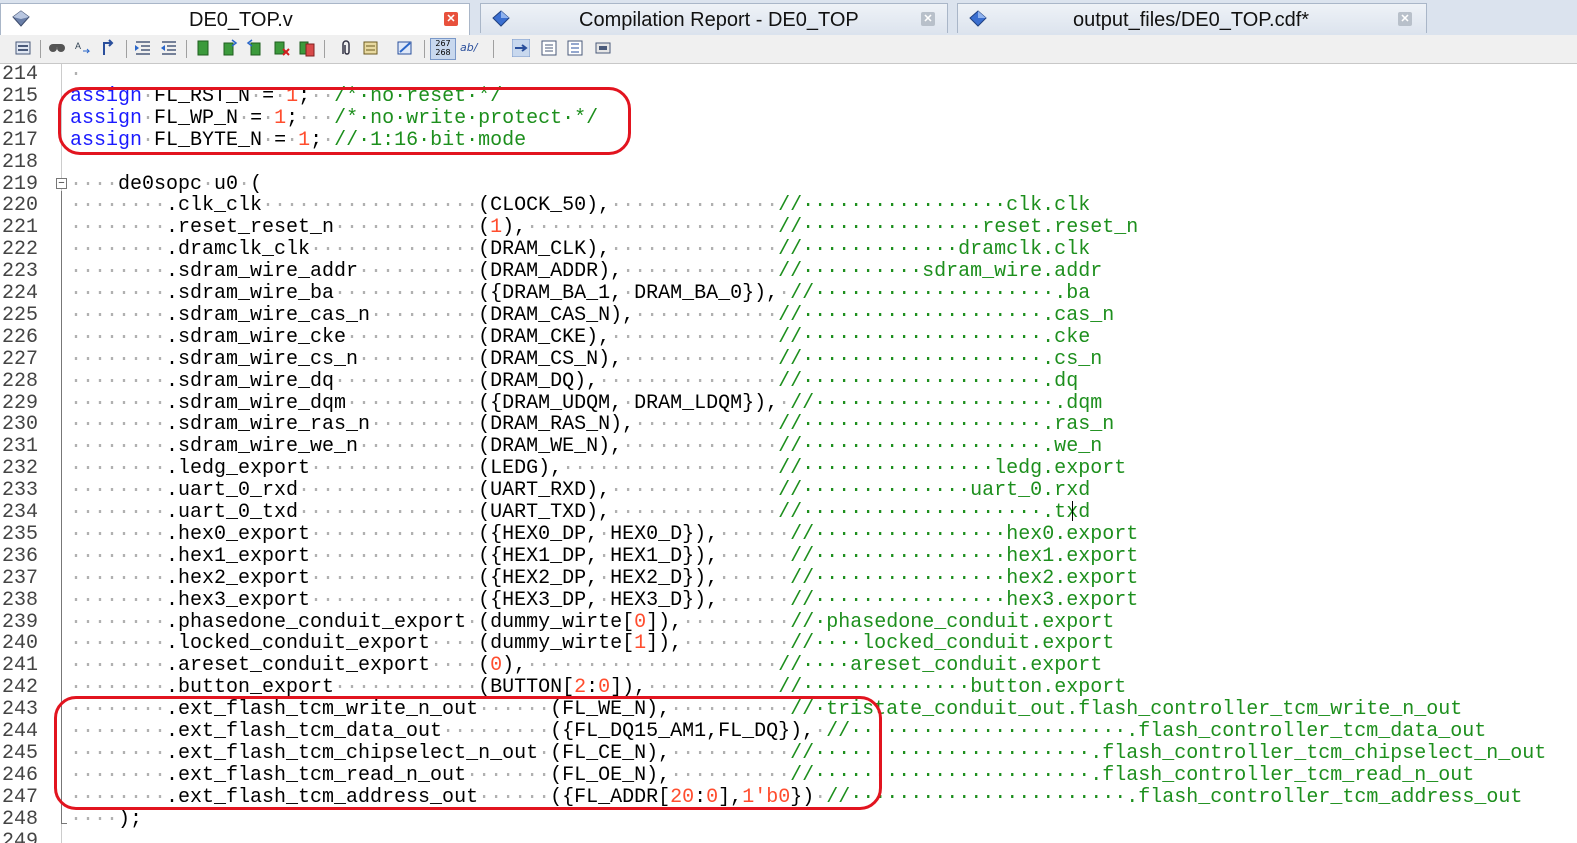 Image resolution: width=1577 pixels, height=843 pixels. What do you see at coordinates (250, 228) in the screenshot?
I see `code-token: .reset_reset_n` at bounding box center [250, 228].